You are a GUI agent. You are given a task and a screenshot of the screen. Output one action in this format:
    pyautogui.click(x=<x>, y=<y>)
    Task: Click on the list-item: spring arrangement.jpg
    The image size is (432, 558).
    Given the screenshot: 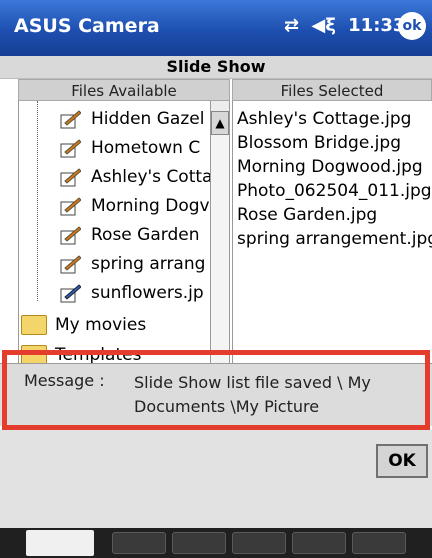 What is the action you would take?
    pyautogui.click(x=334, y=239)
    